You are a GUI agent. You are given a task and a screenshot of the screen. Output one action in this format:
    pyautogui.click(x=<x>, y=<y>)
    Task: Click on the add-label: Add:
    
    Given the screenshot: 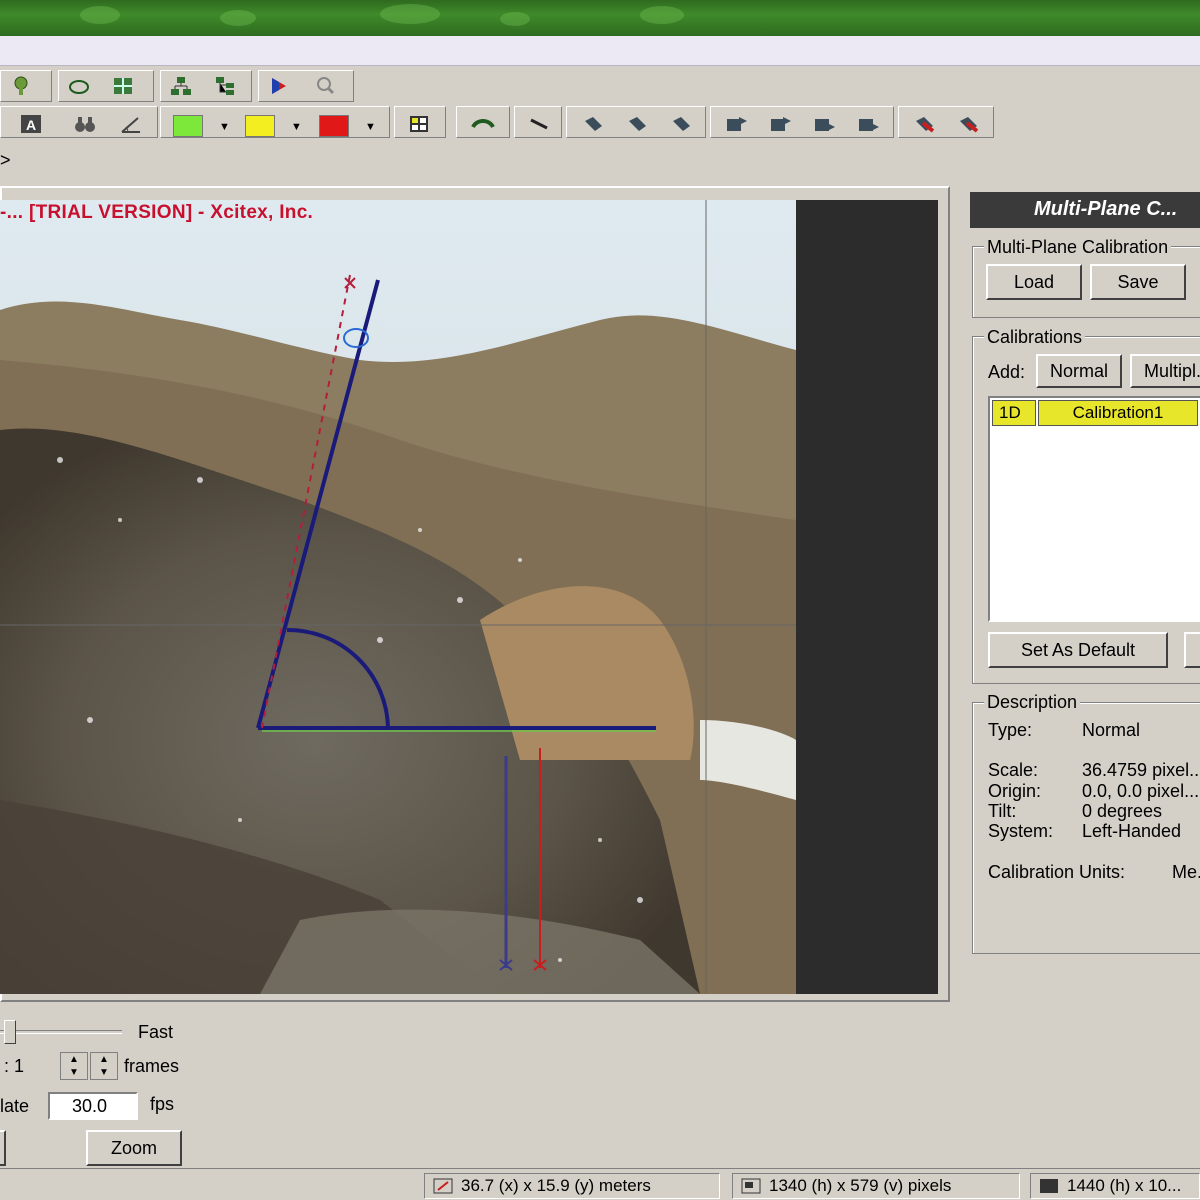 What is the action you would take?
    pyautogui.click(x=1007, y=372)
    